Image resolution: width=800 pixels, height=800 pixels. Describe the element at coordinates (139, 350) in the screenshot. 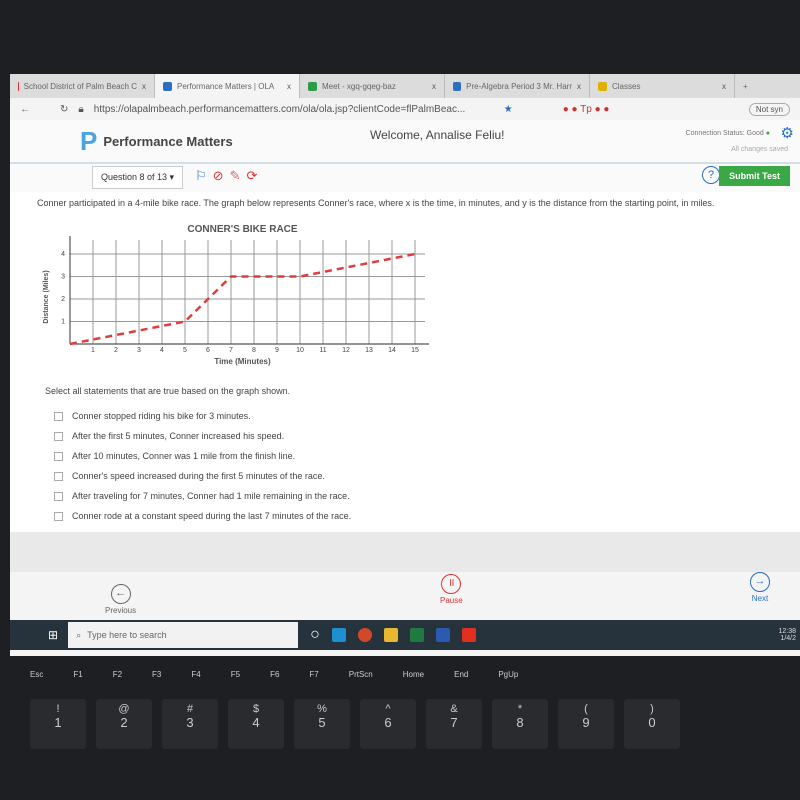

I see `x-tick-label: 3` at that location.